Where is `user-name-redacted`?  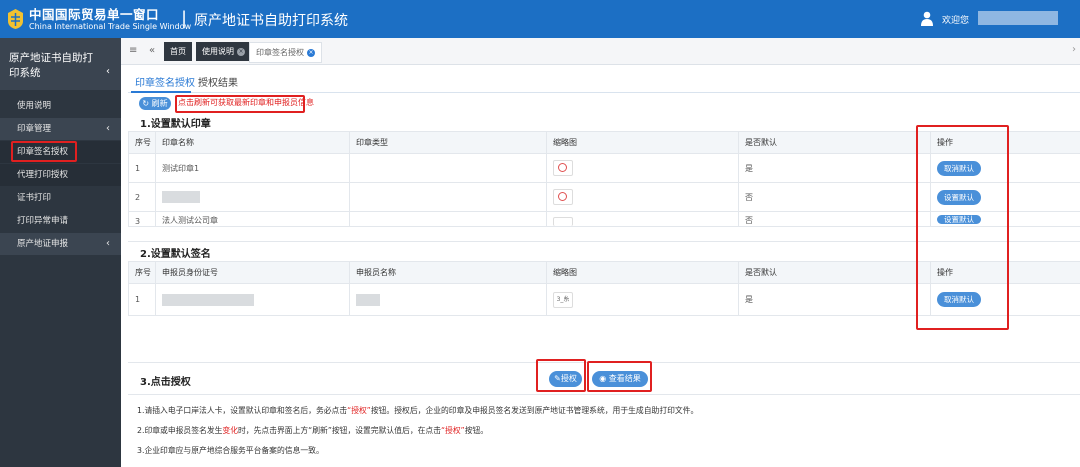 user-name-redacted is located at coordinates (1018, 18).